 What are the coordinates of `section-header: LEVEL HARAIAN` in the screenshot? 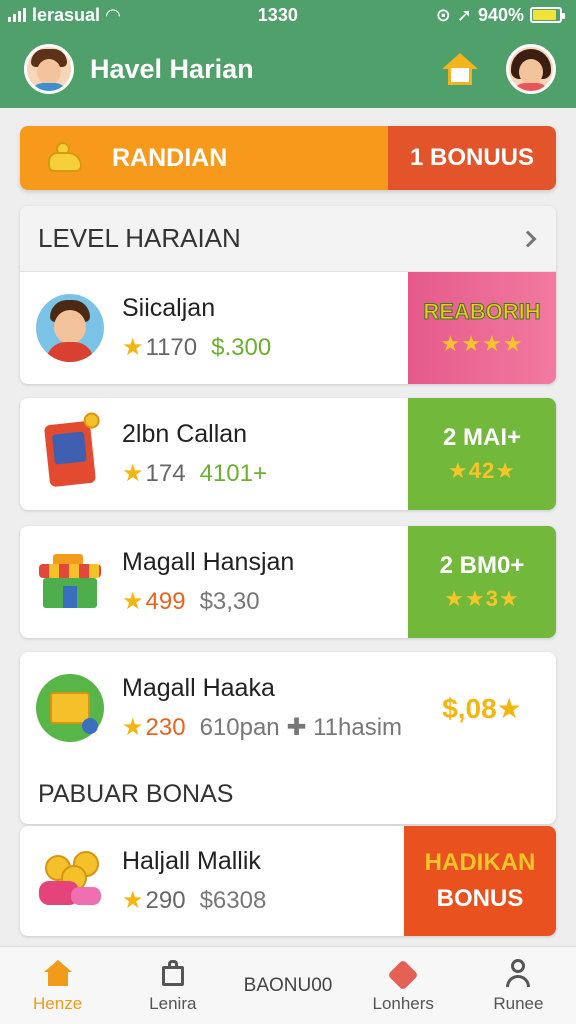 It's located at (288, 239).